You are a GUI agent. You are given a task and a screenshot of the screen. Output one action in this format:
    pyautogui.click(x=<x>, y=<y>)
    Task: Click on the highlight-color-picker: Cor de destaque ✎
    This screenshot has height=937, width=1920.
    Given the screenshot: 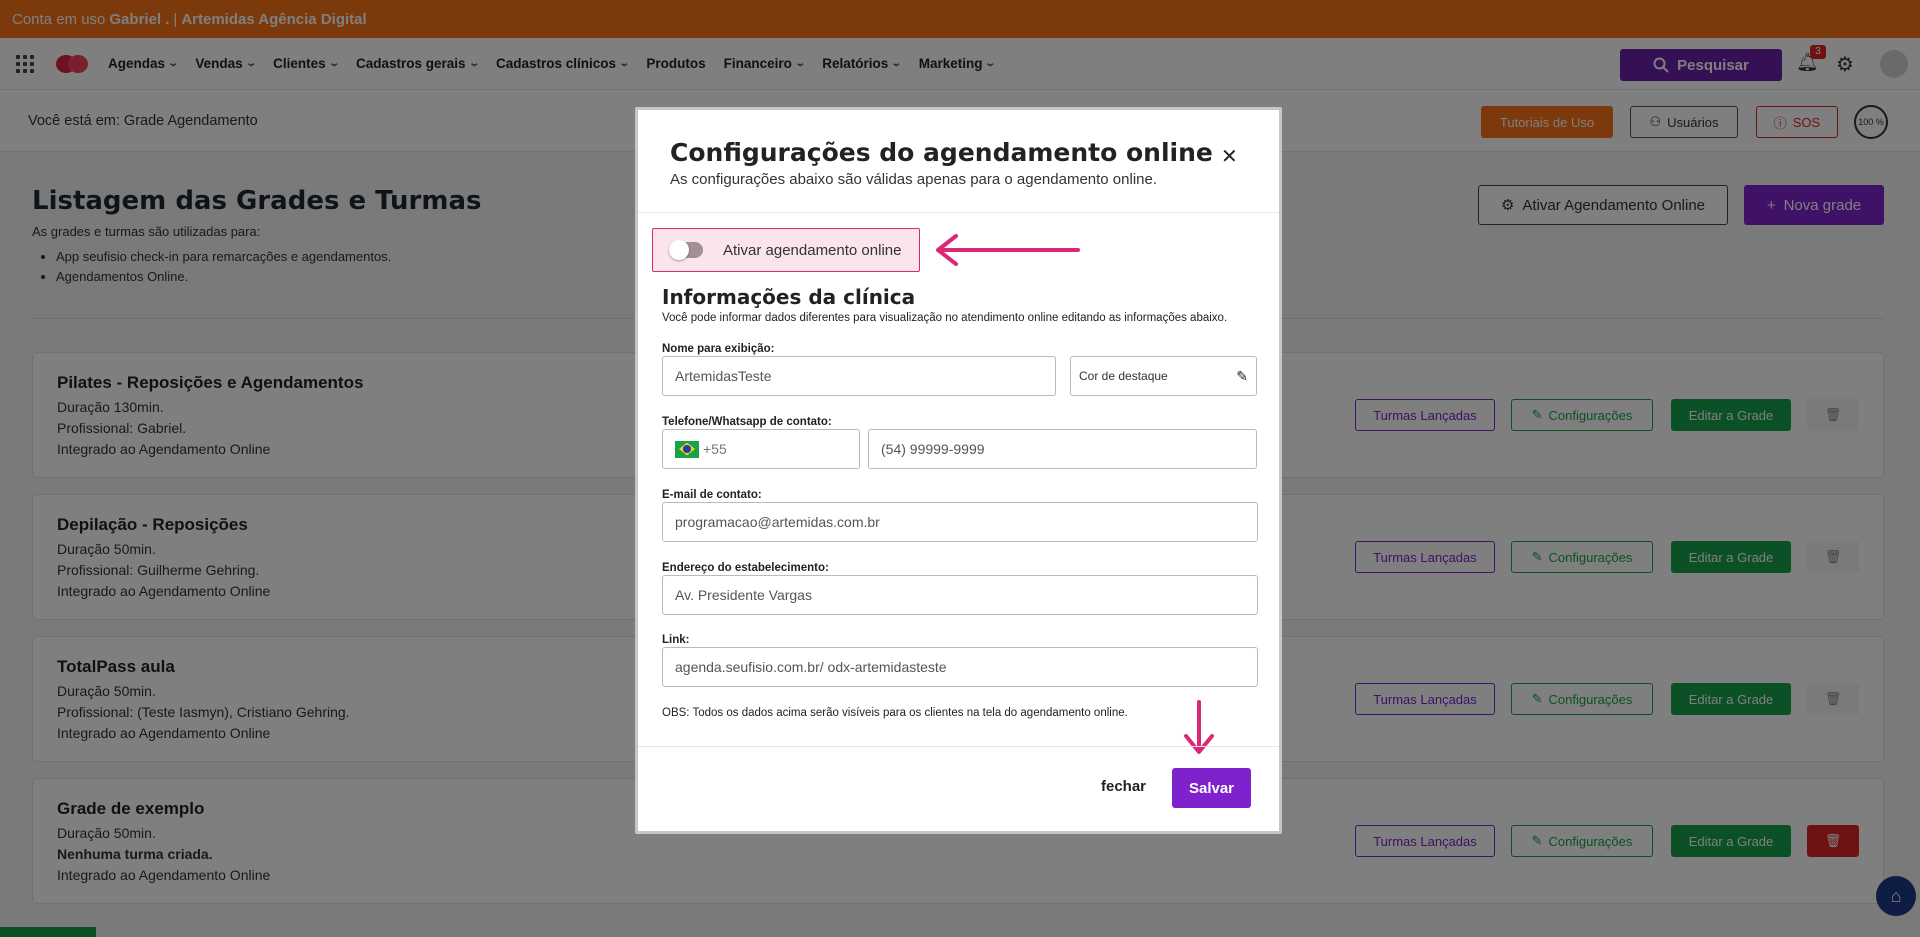 What is the action you would take?
    pyautogui.click(x=1163, y=376)
    